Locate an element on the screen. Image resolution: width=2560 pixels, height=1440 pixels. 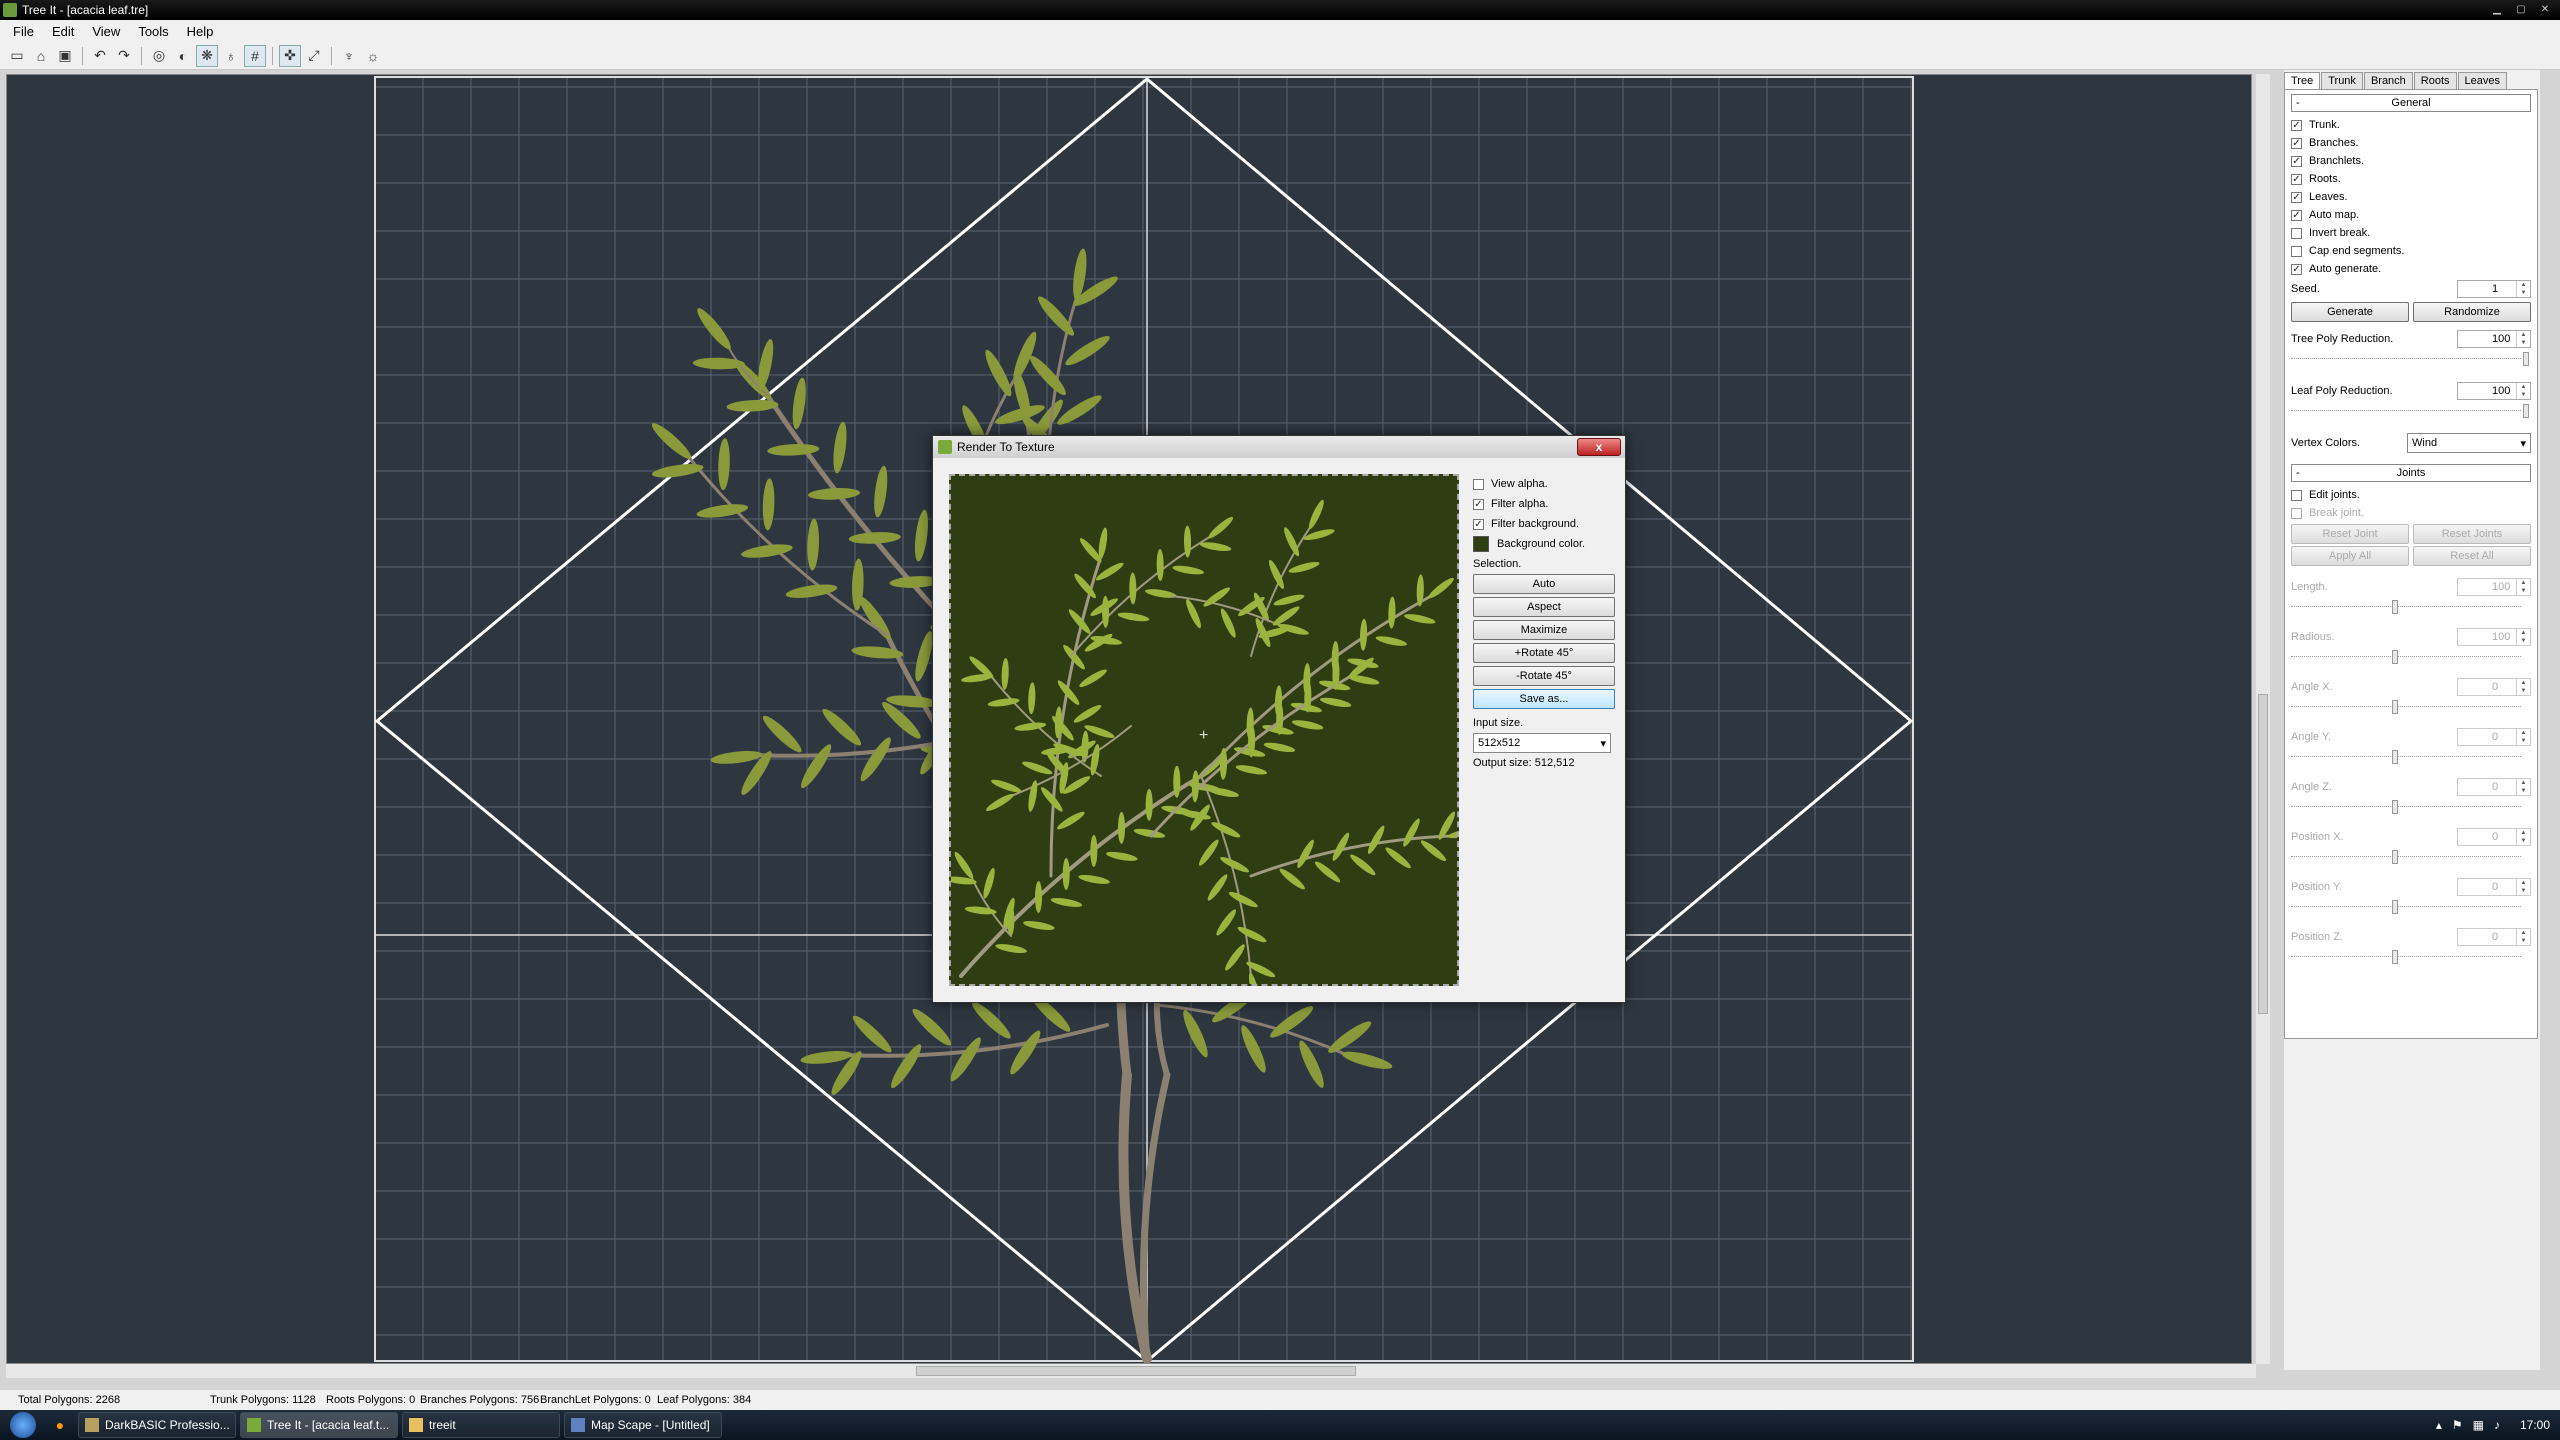
break-joint-checkbox: Break joint. is located at coordinates (2411, 513).